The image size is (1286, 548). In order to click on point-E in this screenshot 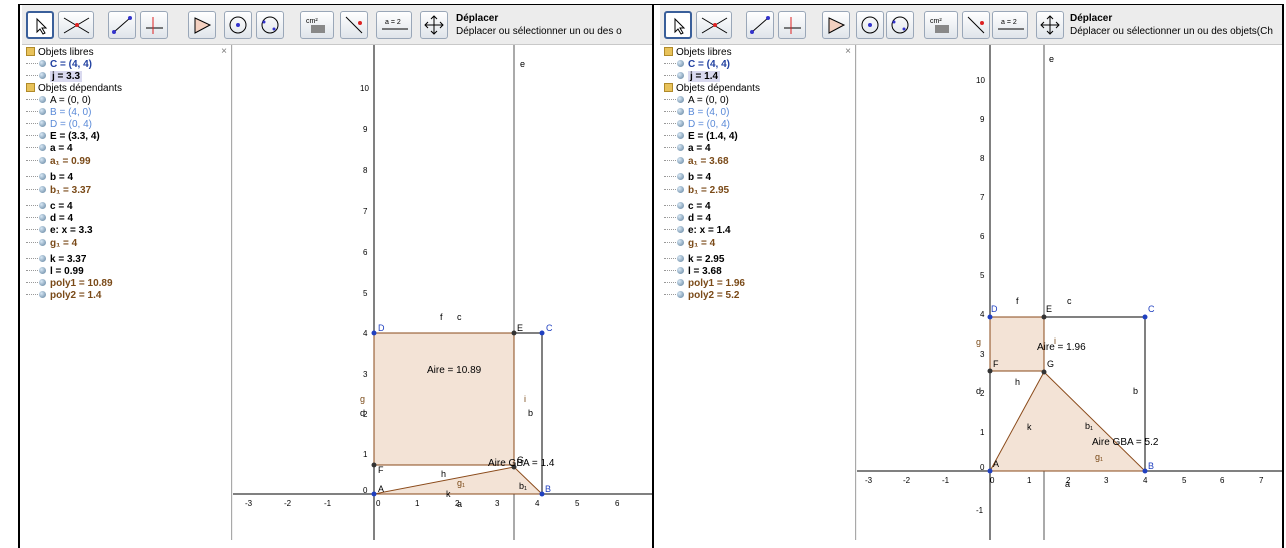, I will do `click(514, 333)`.